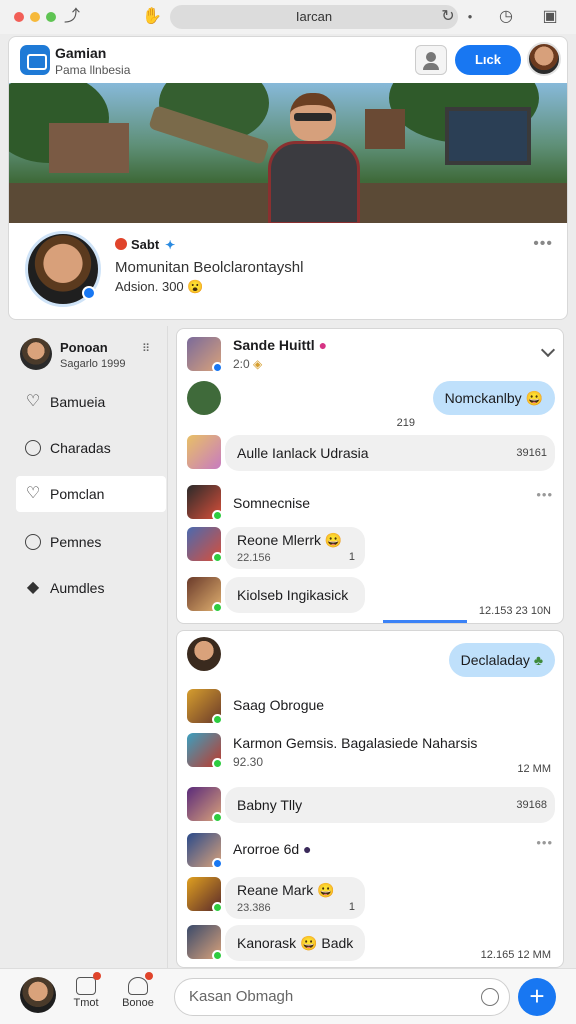 The width and height of the screenshot is (576, 1024). I want to click on list-item: Kiolseb Ingikasick 12.153 23 10N, so click(370, 597).